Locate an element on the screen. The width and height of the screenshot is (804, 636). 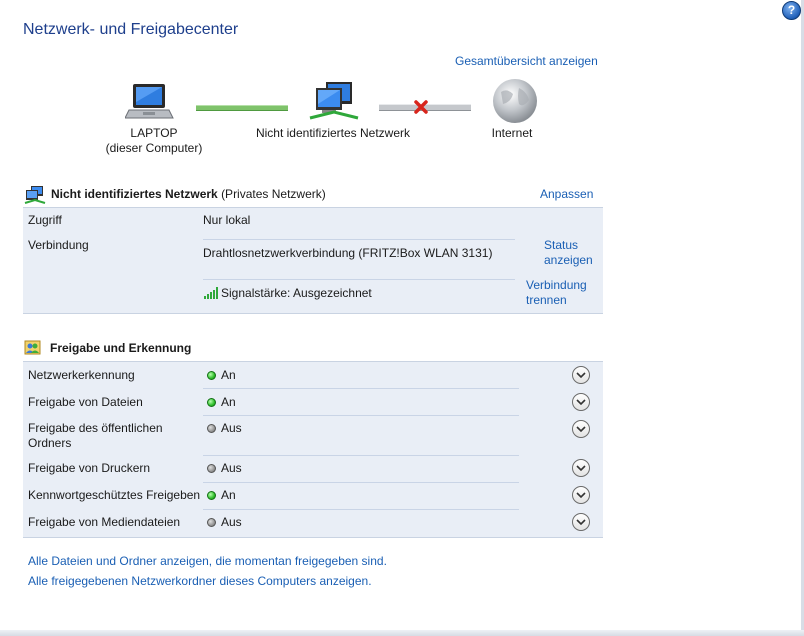
computer-network-link-line is located at coordinates (242, 108).